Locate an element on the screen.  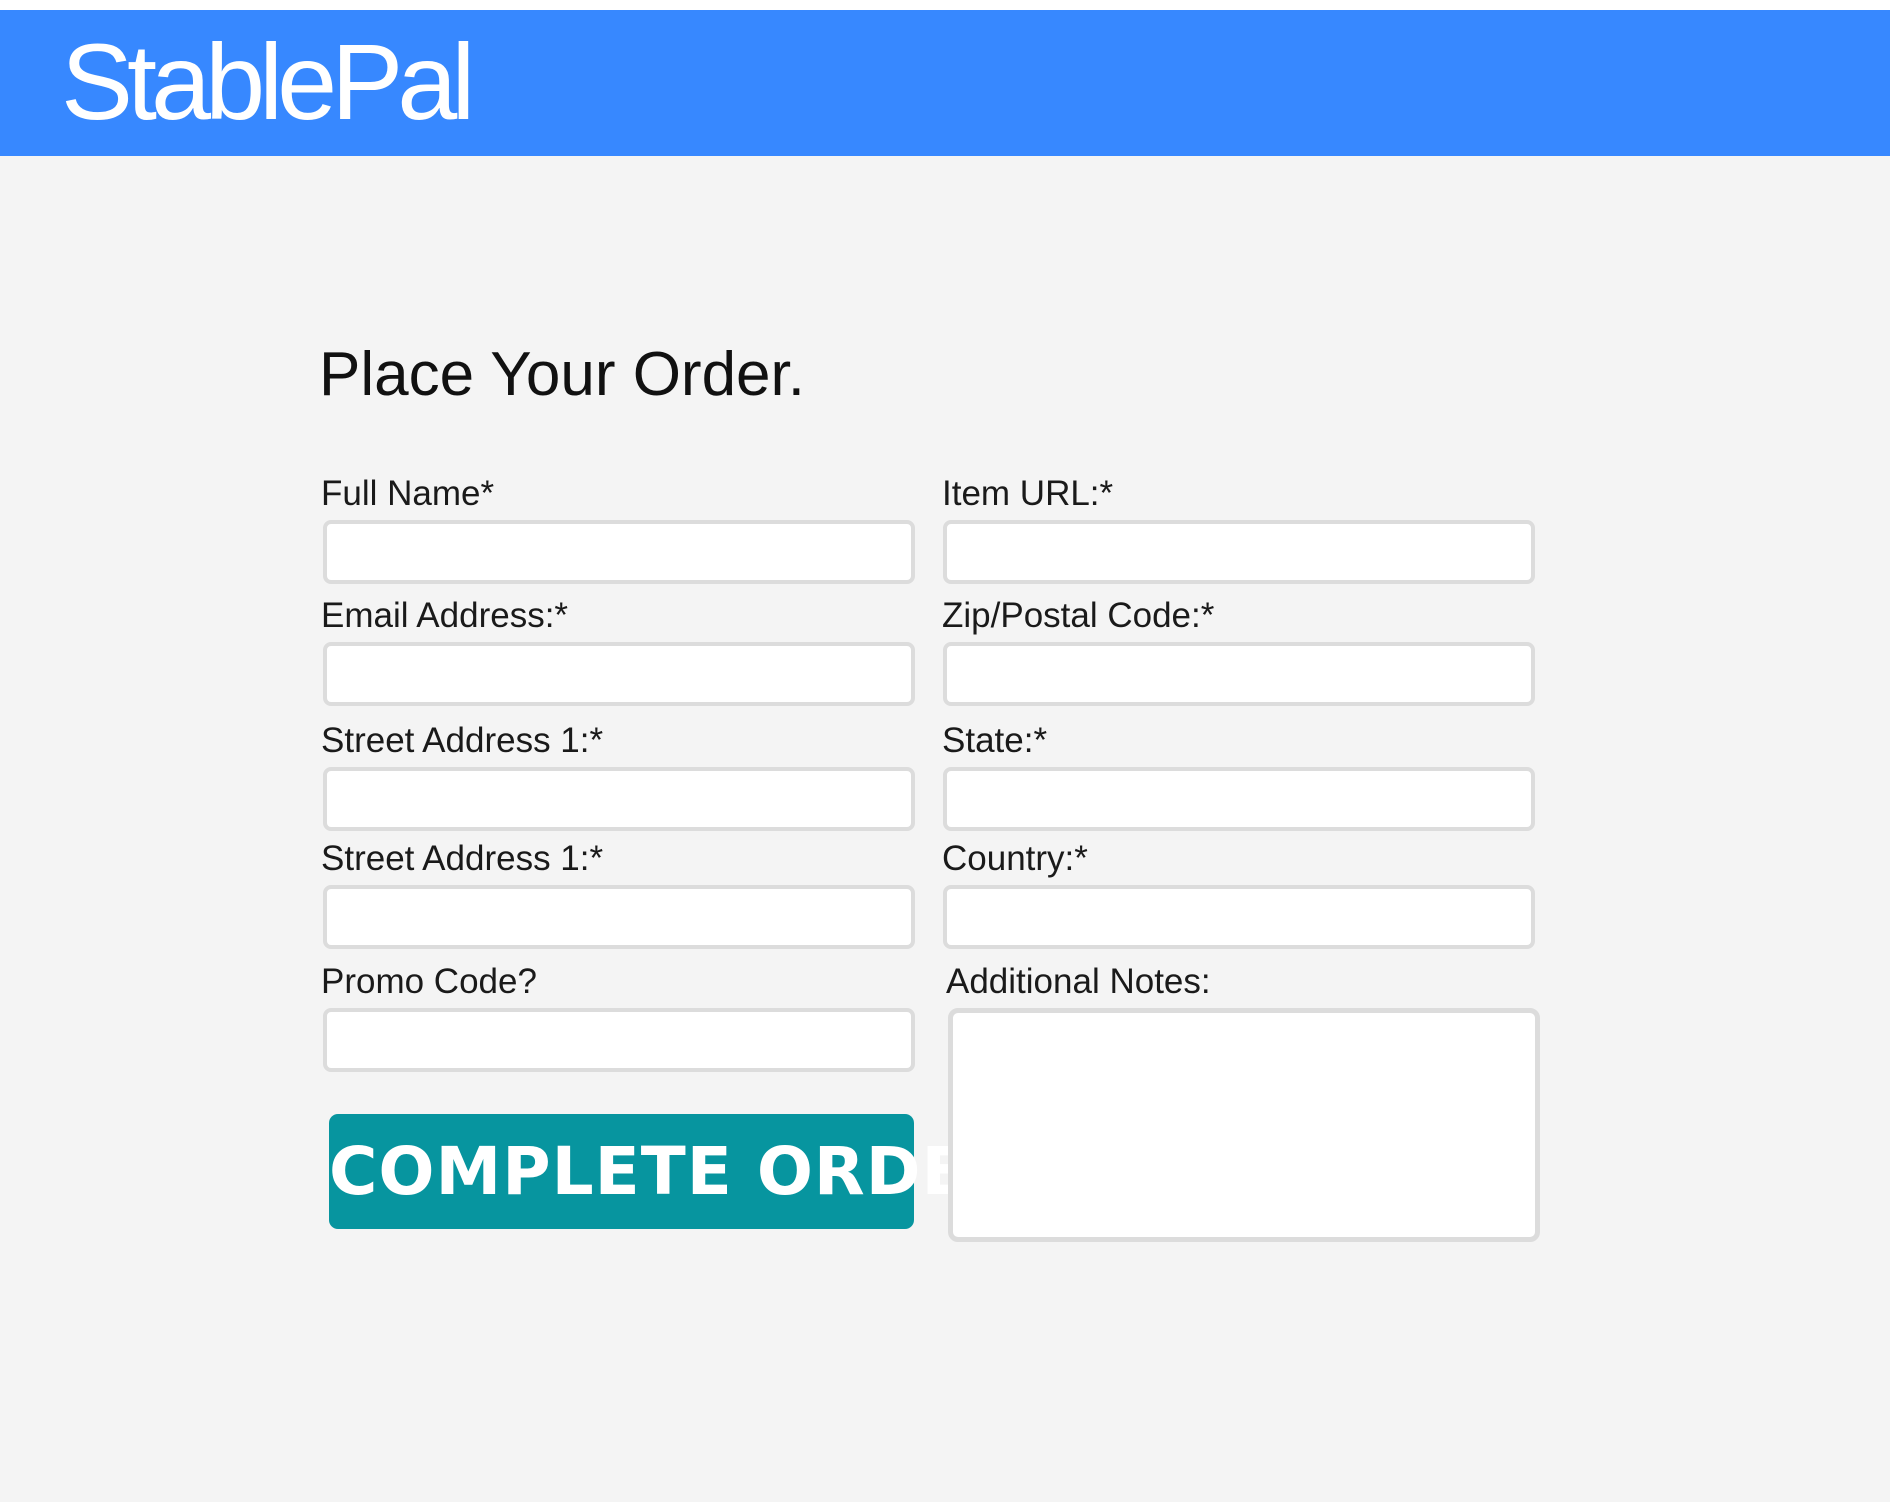
additional-notes-label: Additional Notes: is located at coordinates (1078, 981).